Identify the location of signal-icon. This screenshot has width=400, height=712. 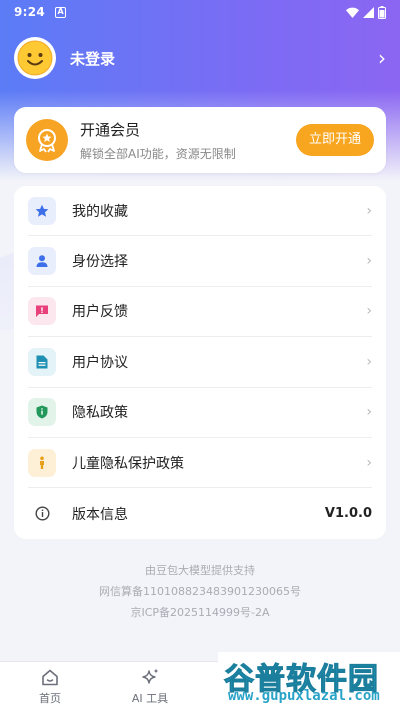
(368, 12).